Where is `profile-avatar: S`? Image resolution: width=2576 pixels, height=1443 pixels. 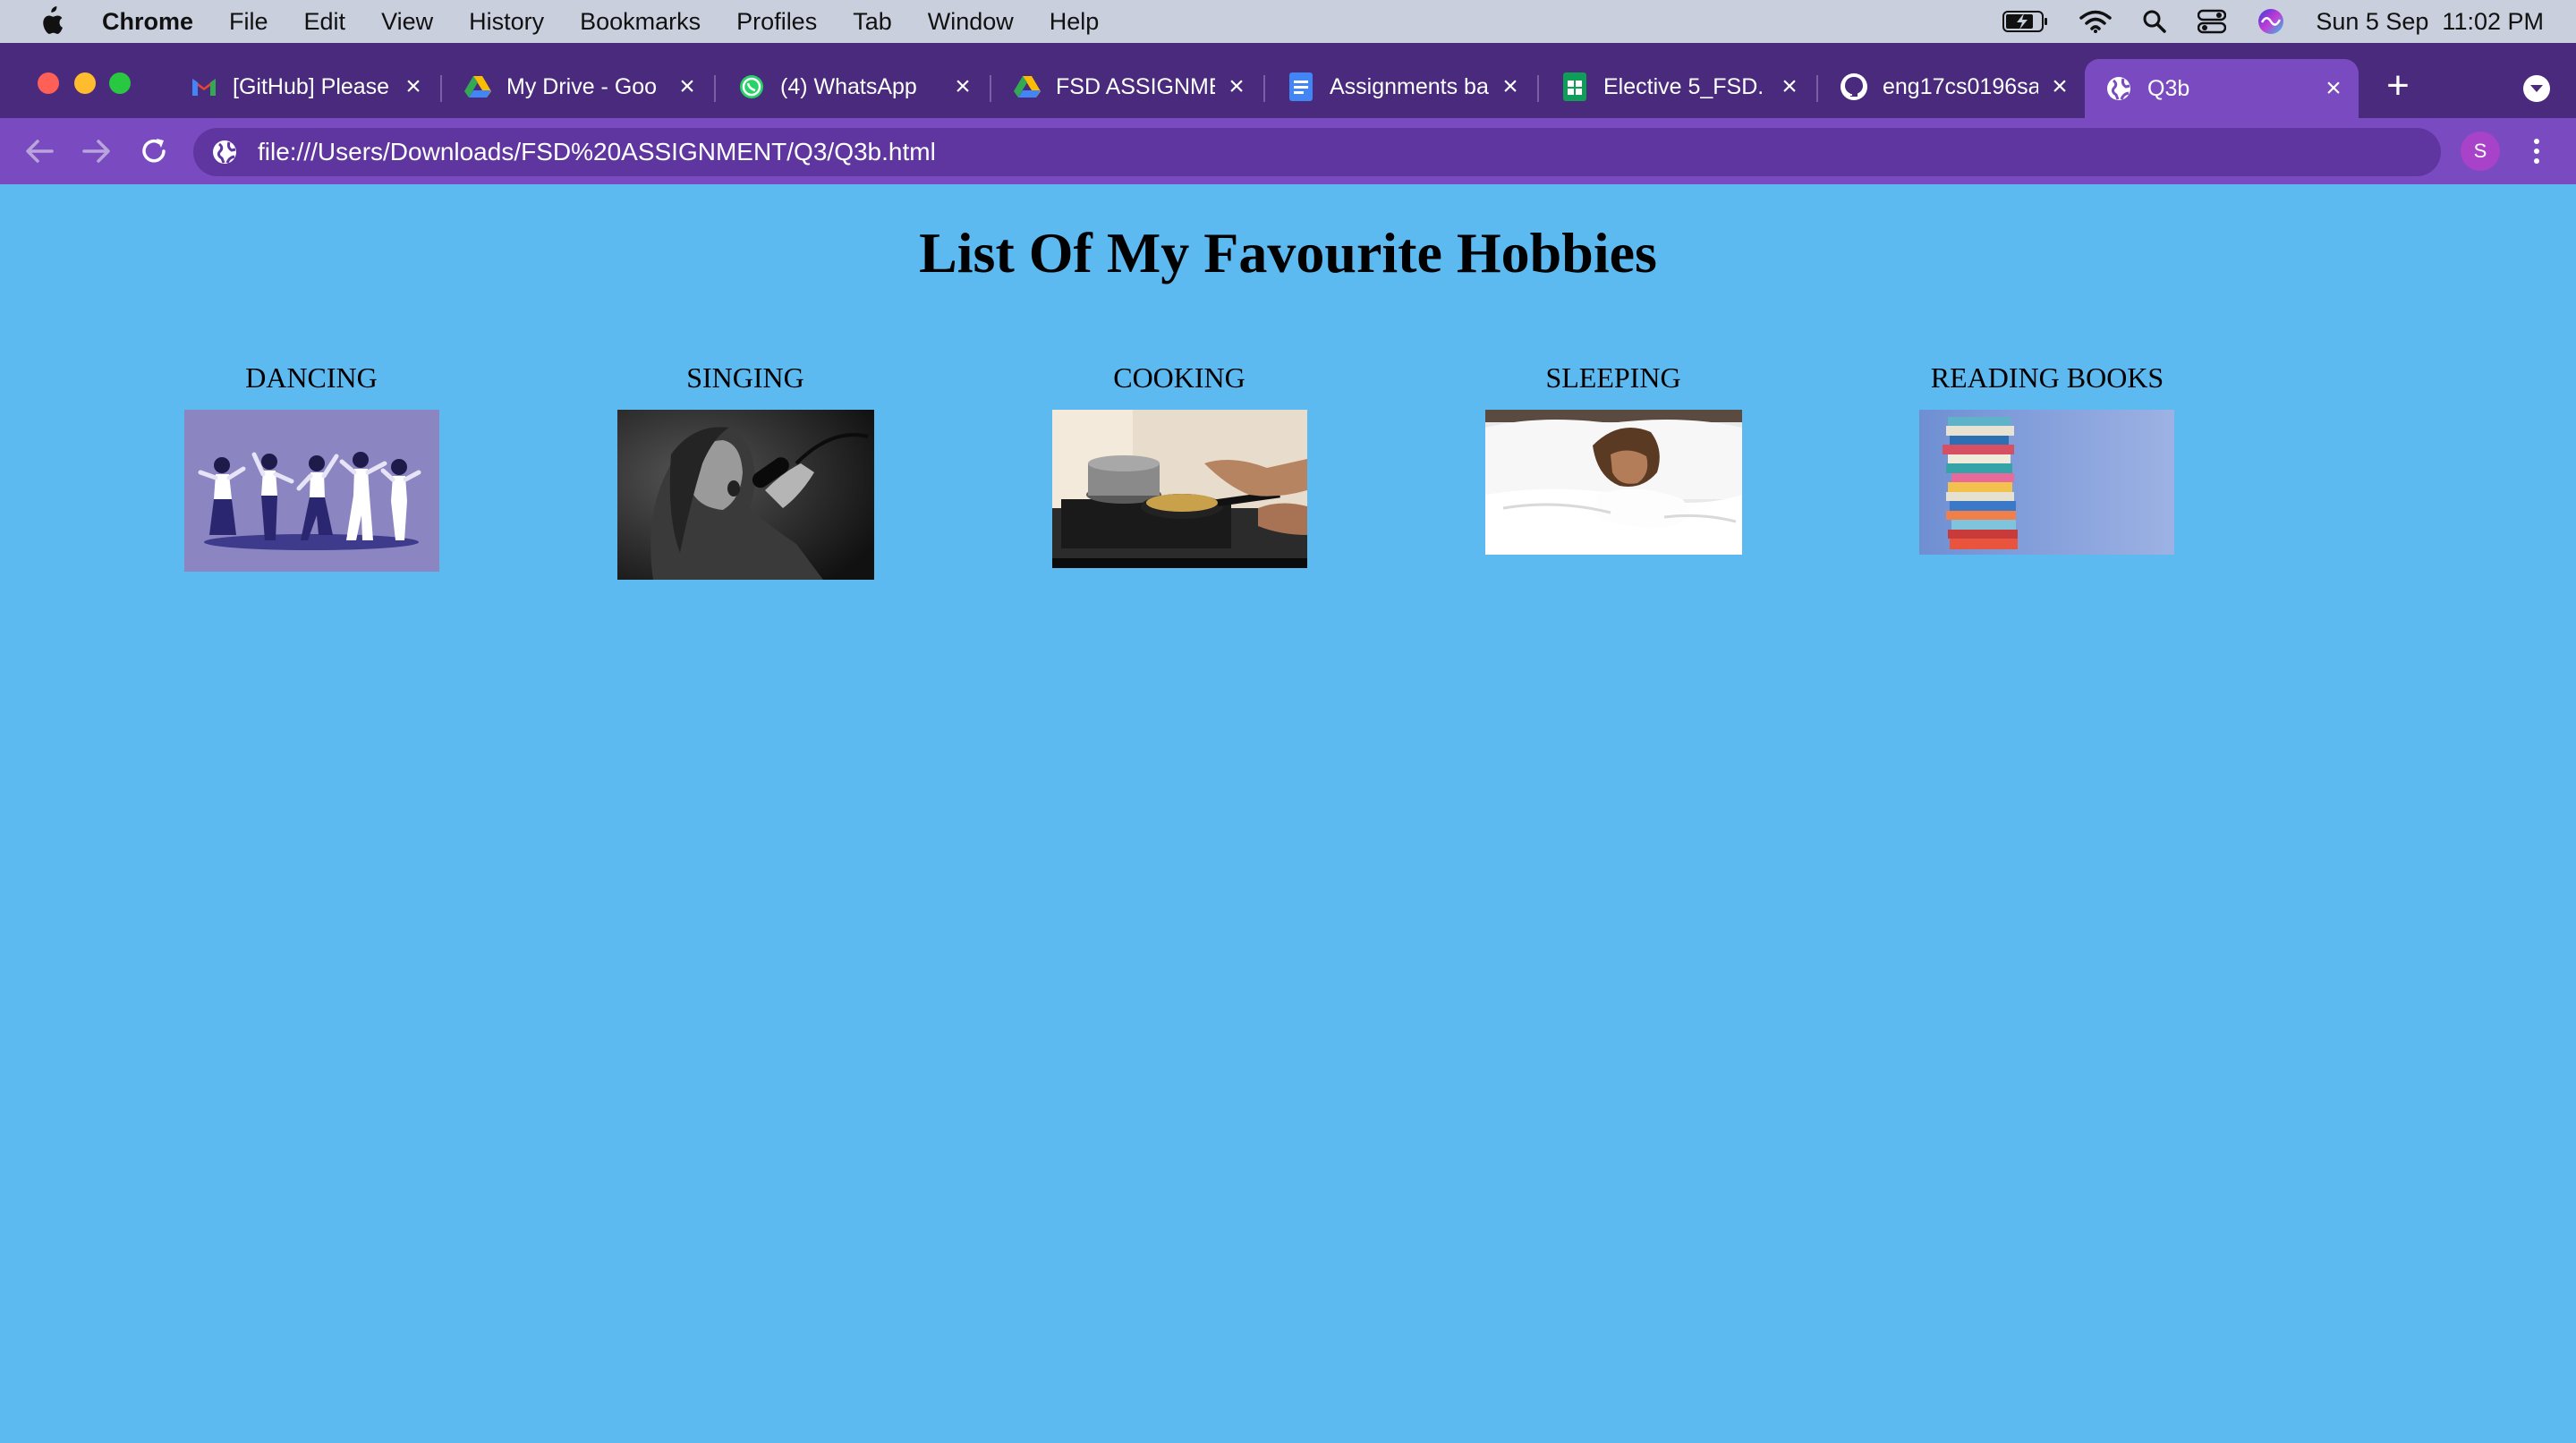 profile-avatar: S is located at coordinates (2480, 152).